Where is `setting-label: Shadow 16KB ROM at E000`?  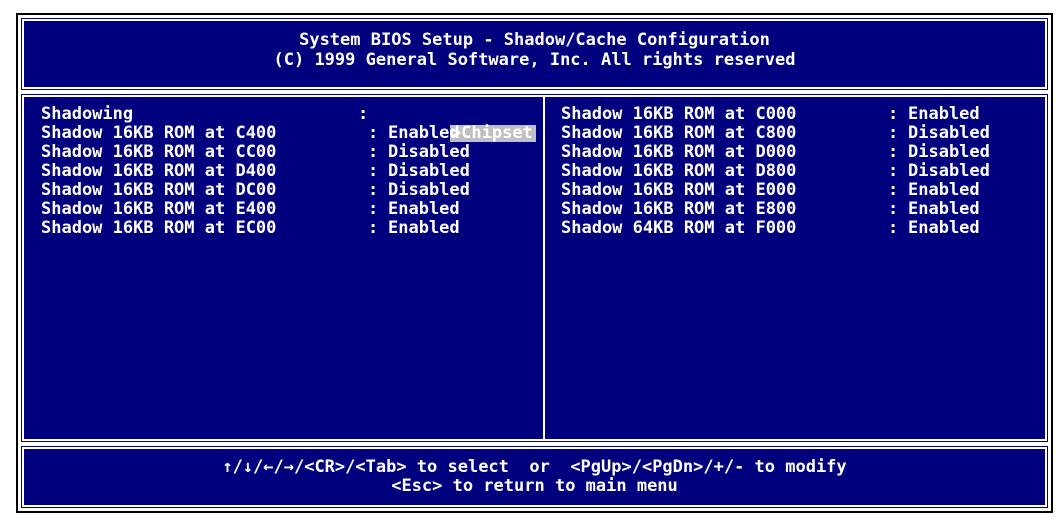
setting-label: Shadow 16KB ROM at E000 is located at coordinates (679, 190).